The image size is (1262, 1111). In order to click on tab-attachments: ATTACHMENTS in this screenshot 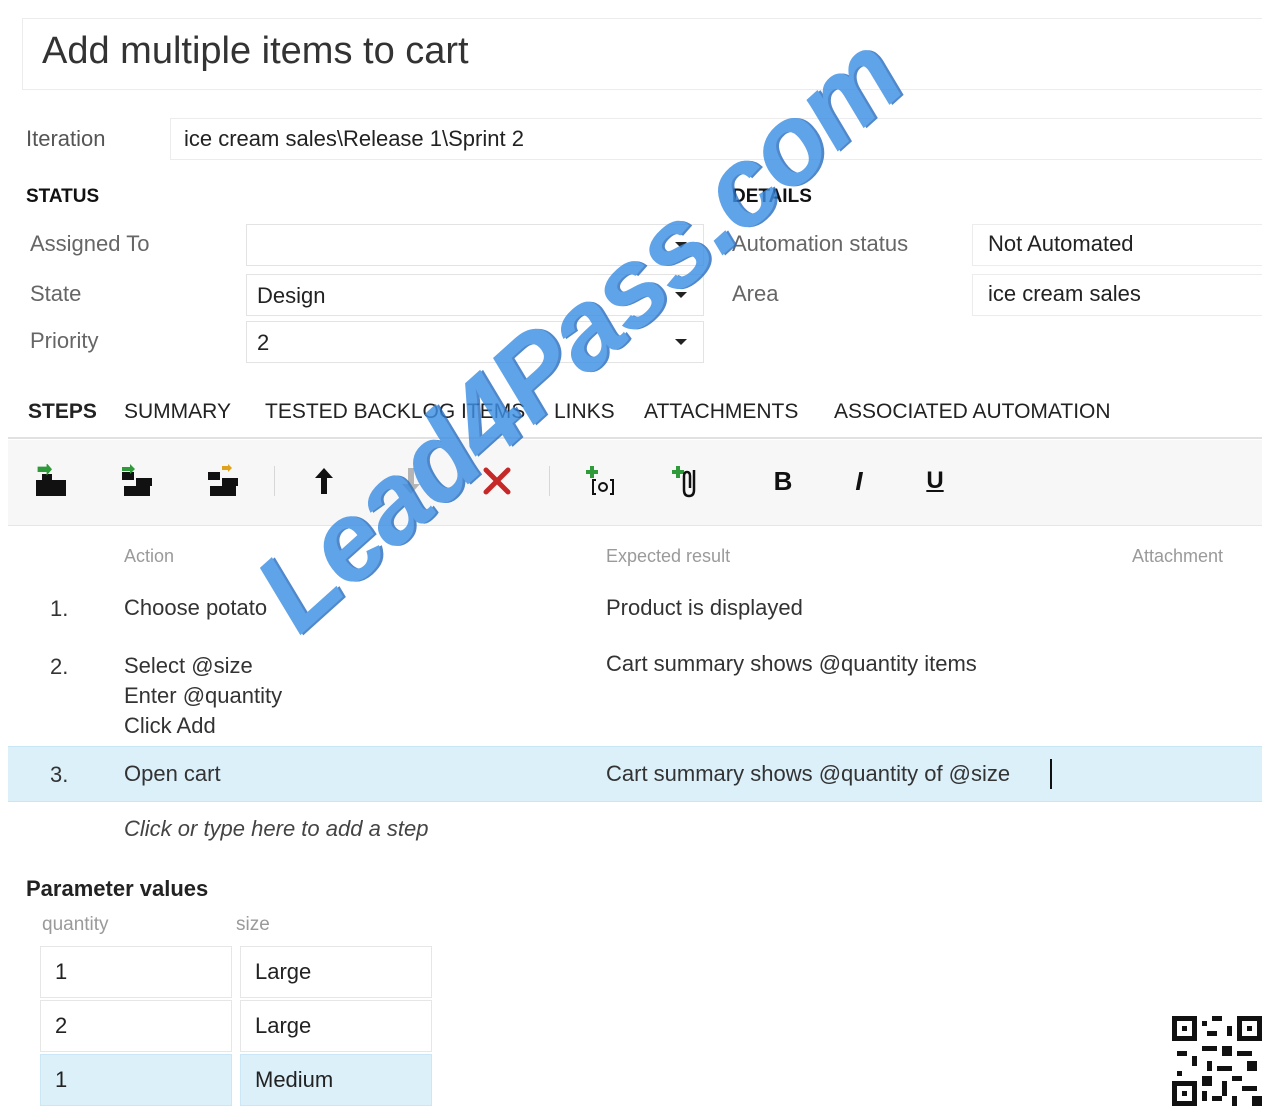, I will do `click(721, 412)`.